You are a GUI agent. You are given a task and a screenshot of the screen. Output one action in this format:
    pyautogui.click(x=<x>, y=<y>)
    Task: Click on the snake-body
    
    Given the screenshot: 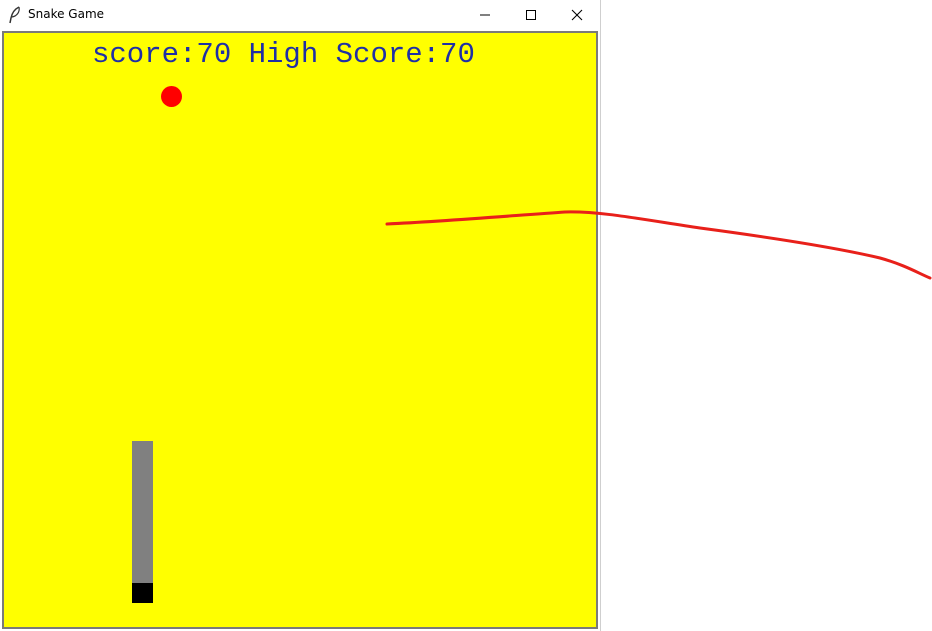 What is the action you would take?
    pyautogui.click(x=142, y=512)
    